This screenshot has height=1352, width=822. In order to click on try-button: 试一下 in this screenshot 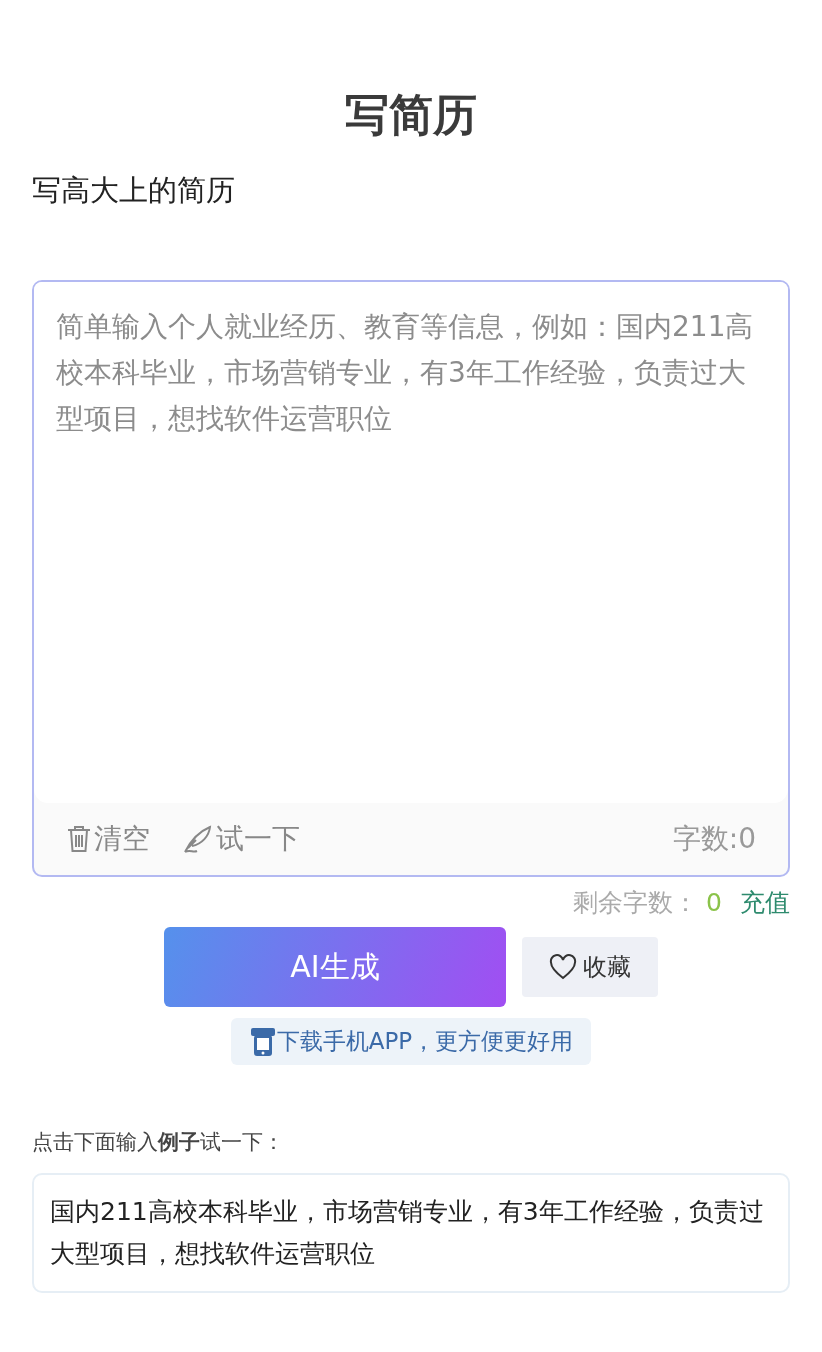, I will do `click(241, 839)`.